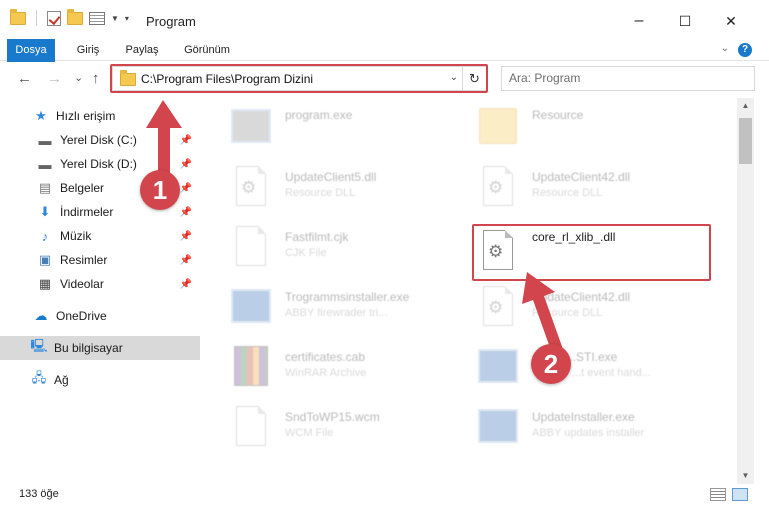 This screenshot has width=769, height=520. Describe the element at coordinates (100, 236) in the screenshot. I see `sidebar-item-music: ♪ Müzik 📌` at that location.